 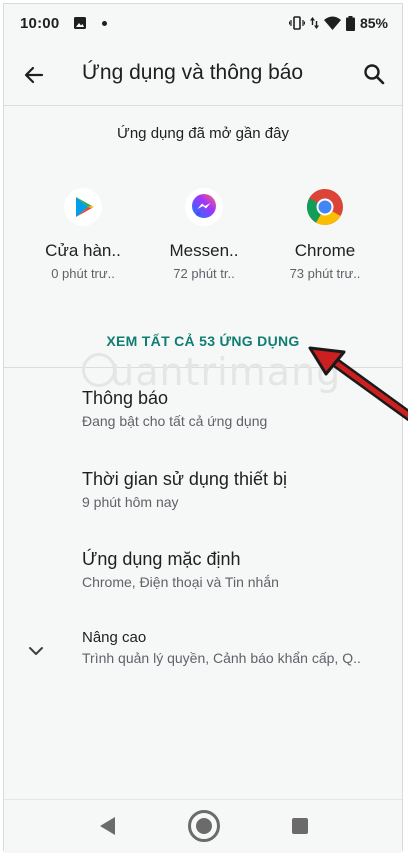 I want to click on status-time: 10:00, so click(x=40, y=23).